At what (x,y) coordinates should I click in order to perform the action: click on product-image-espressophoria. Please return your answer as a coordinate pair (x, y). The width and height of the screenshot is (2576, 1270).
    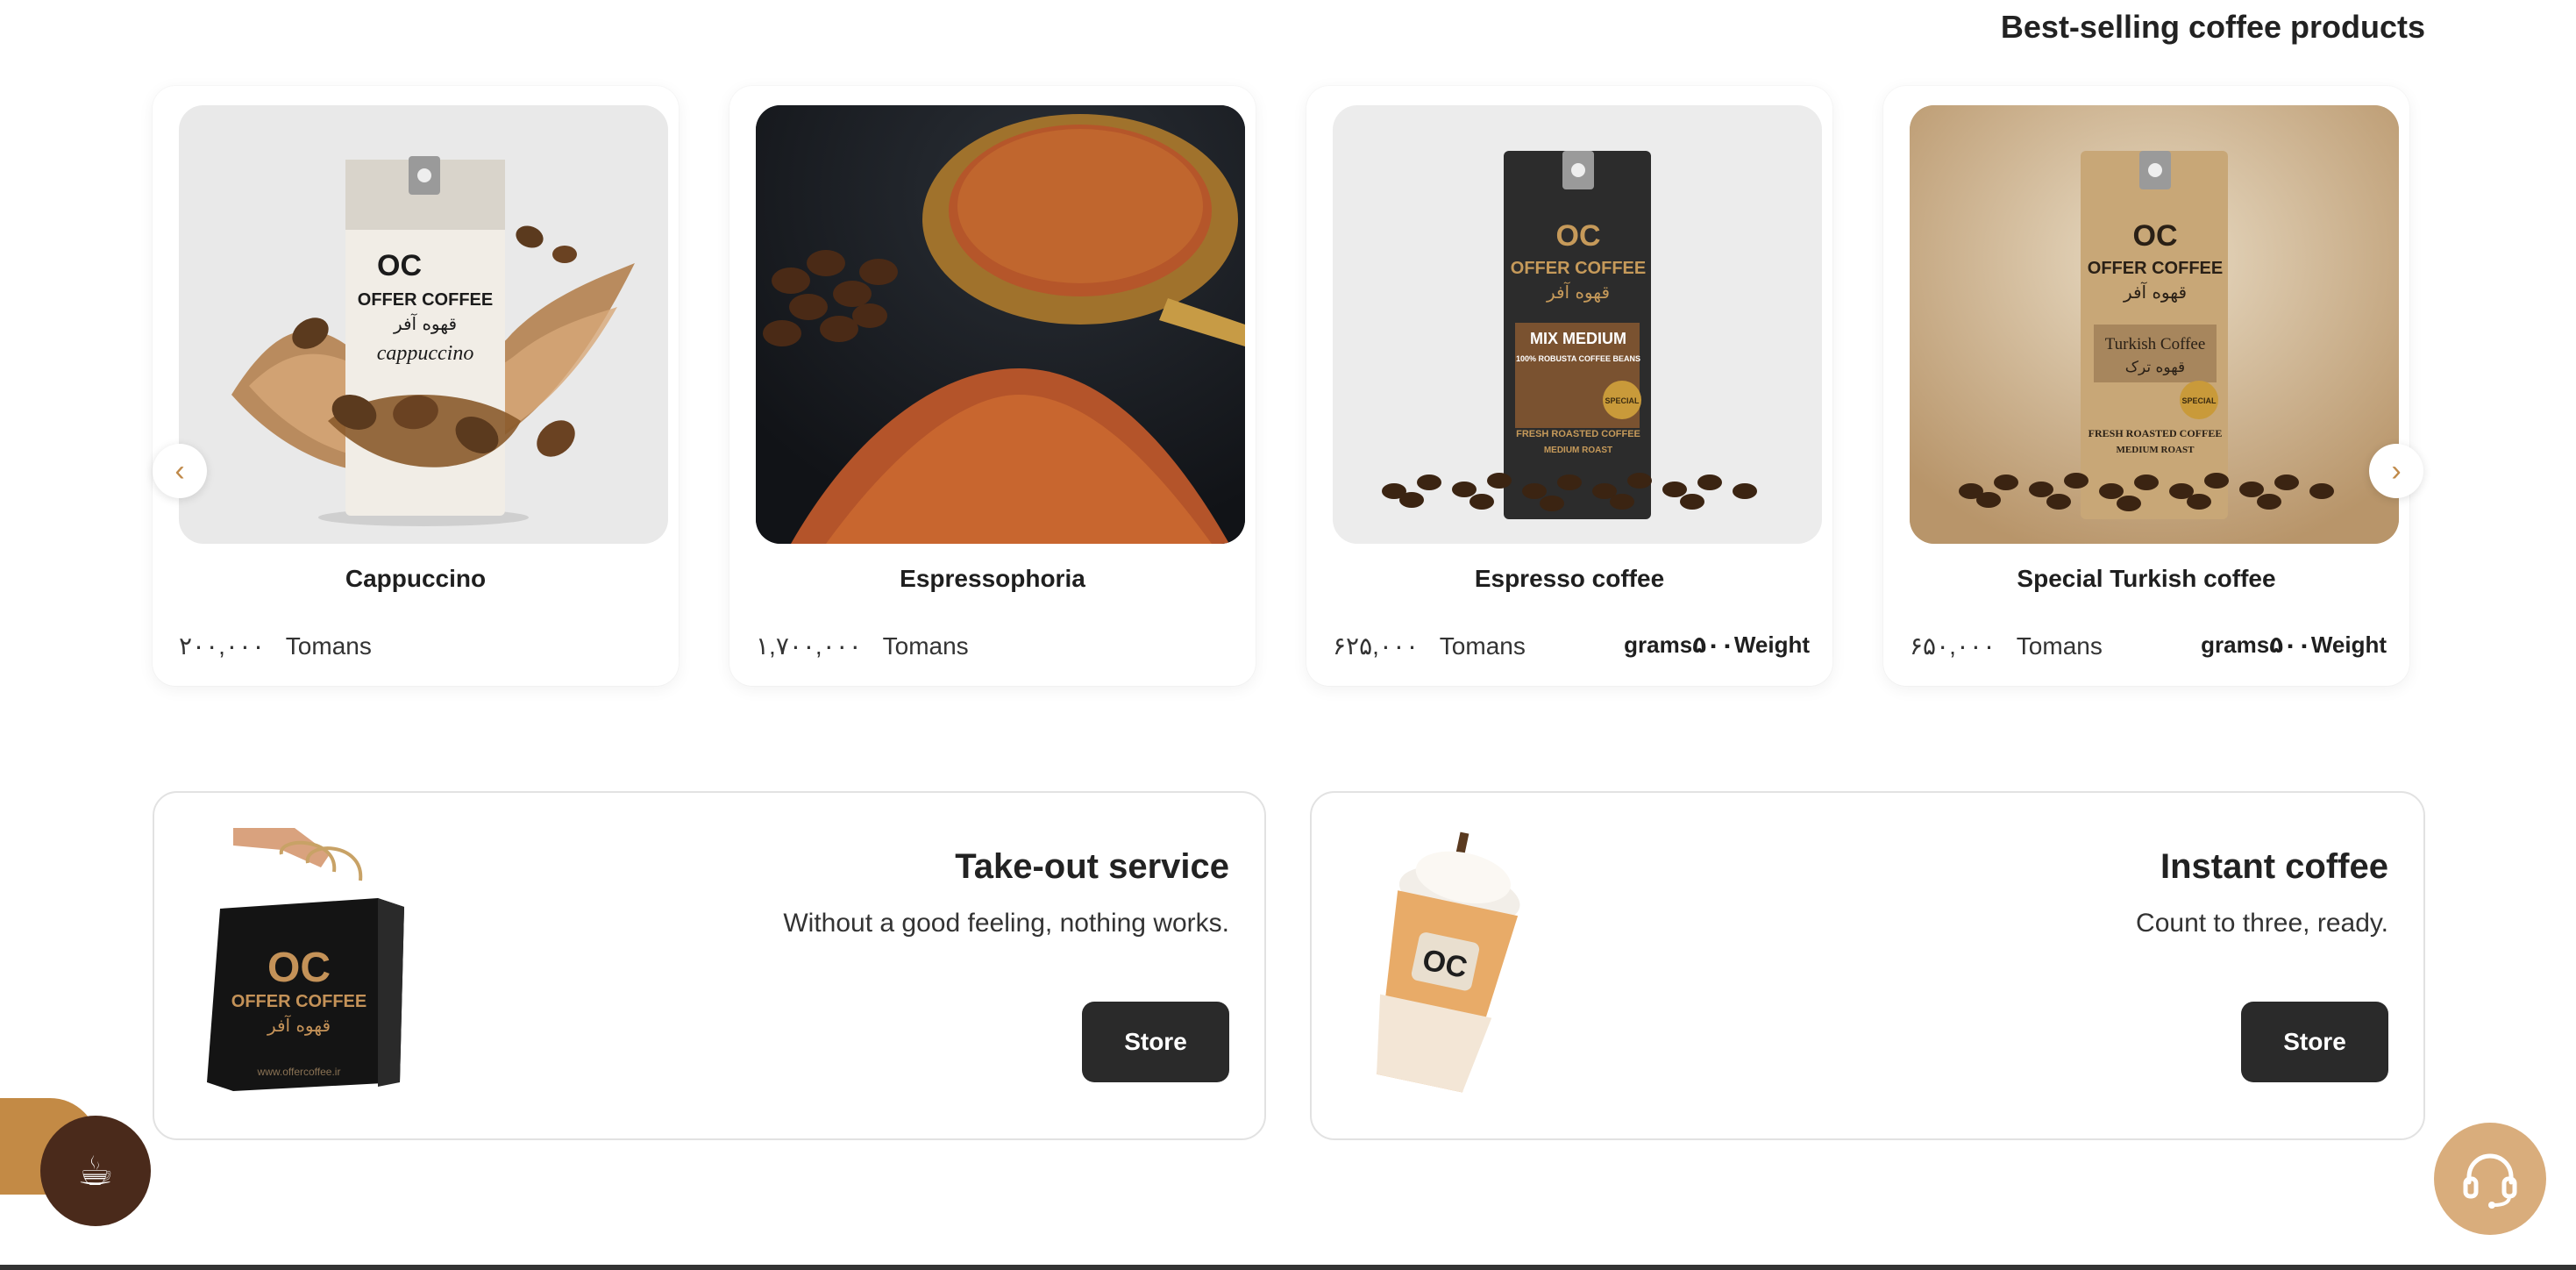
    Looking at the image, I should click on (1000, 324).